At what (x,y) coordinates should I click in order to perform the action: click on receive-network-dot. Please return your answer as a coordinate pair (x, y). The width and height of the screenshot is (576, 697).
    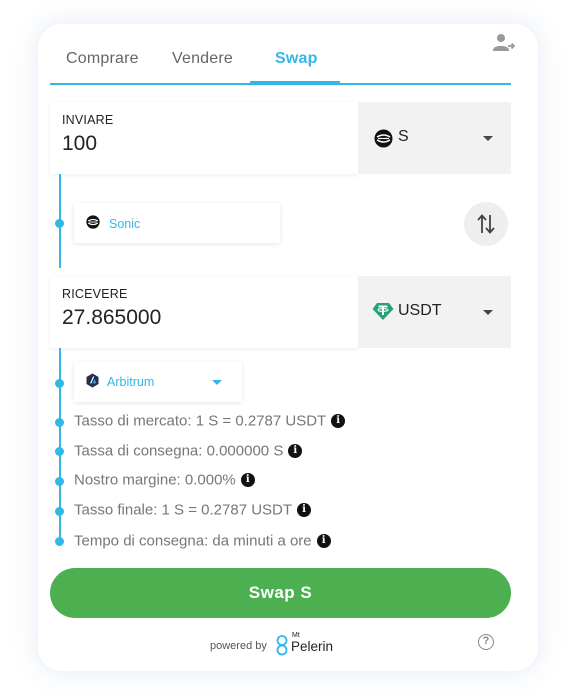
    Looking at the image, I should click on (59, 383).